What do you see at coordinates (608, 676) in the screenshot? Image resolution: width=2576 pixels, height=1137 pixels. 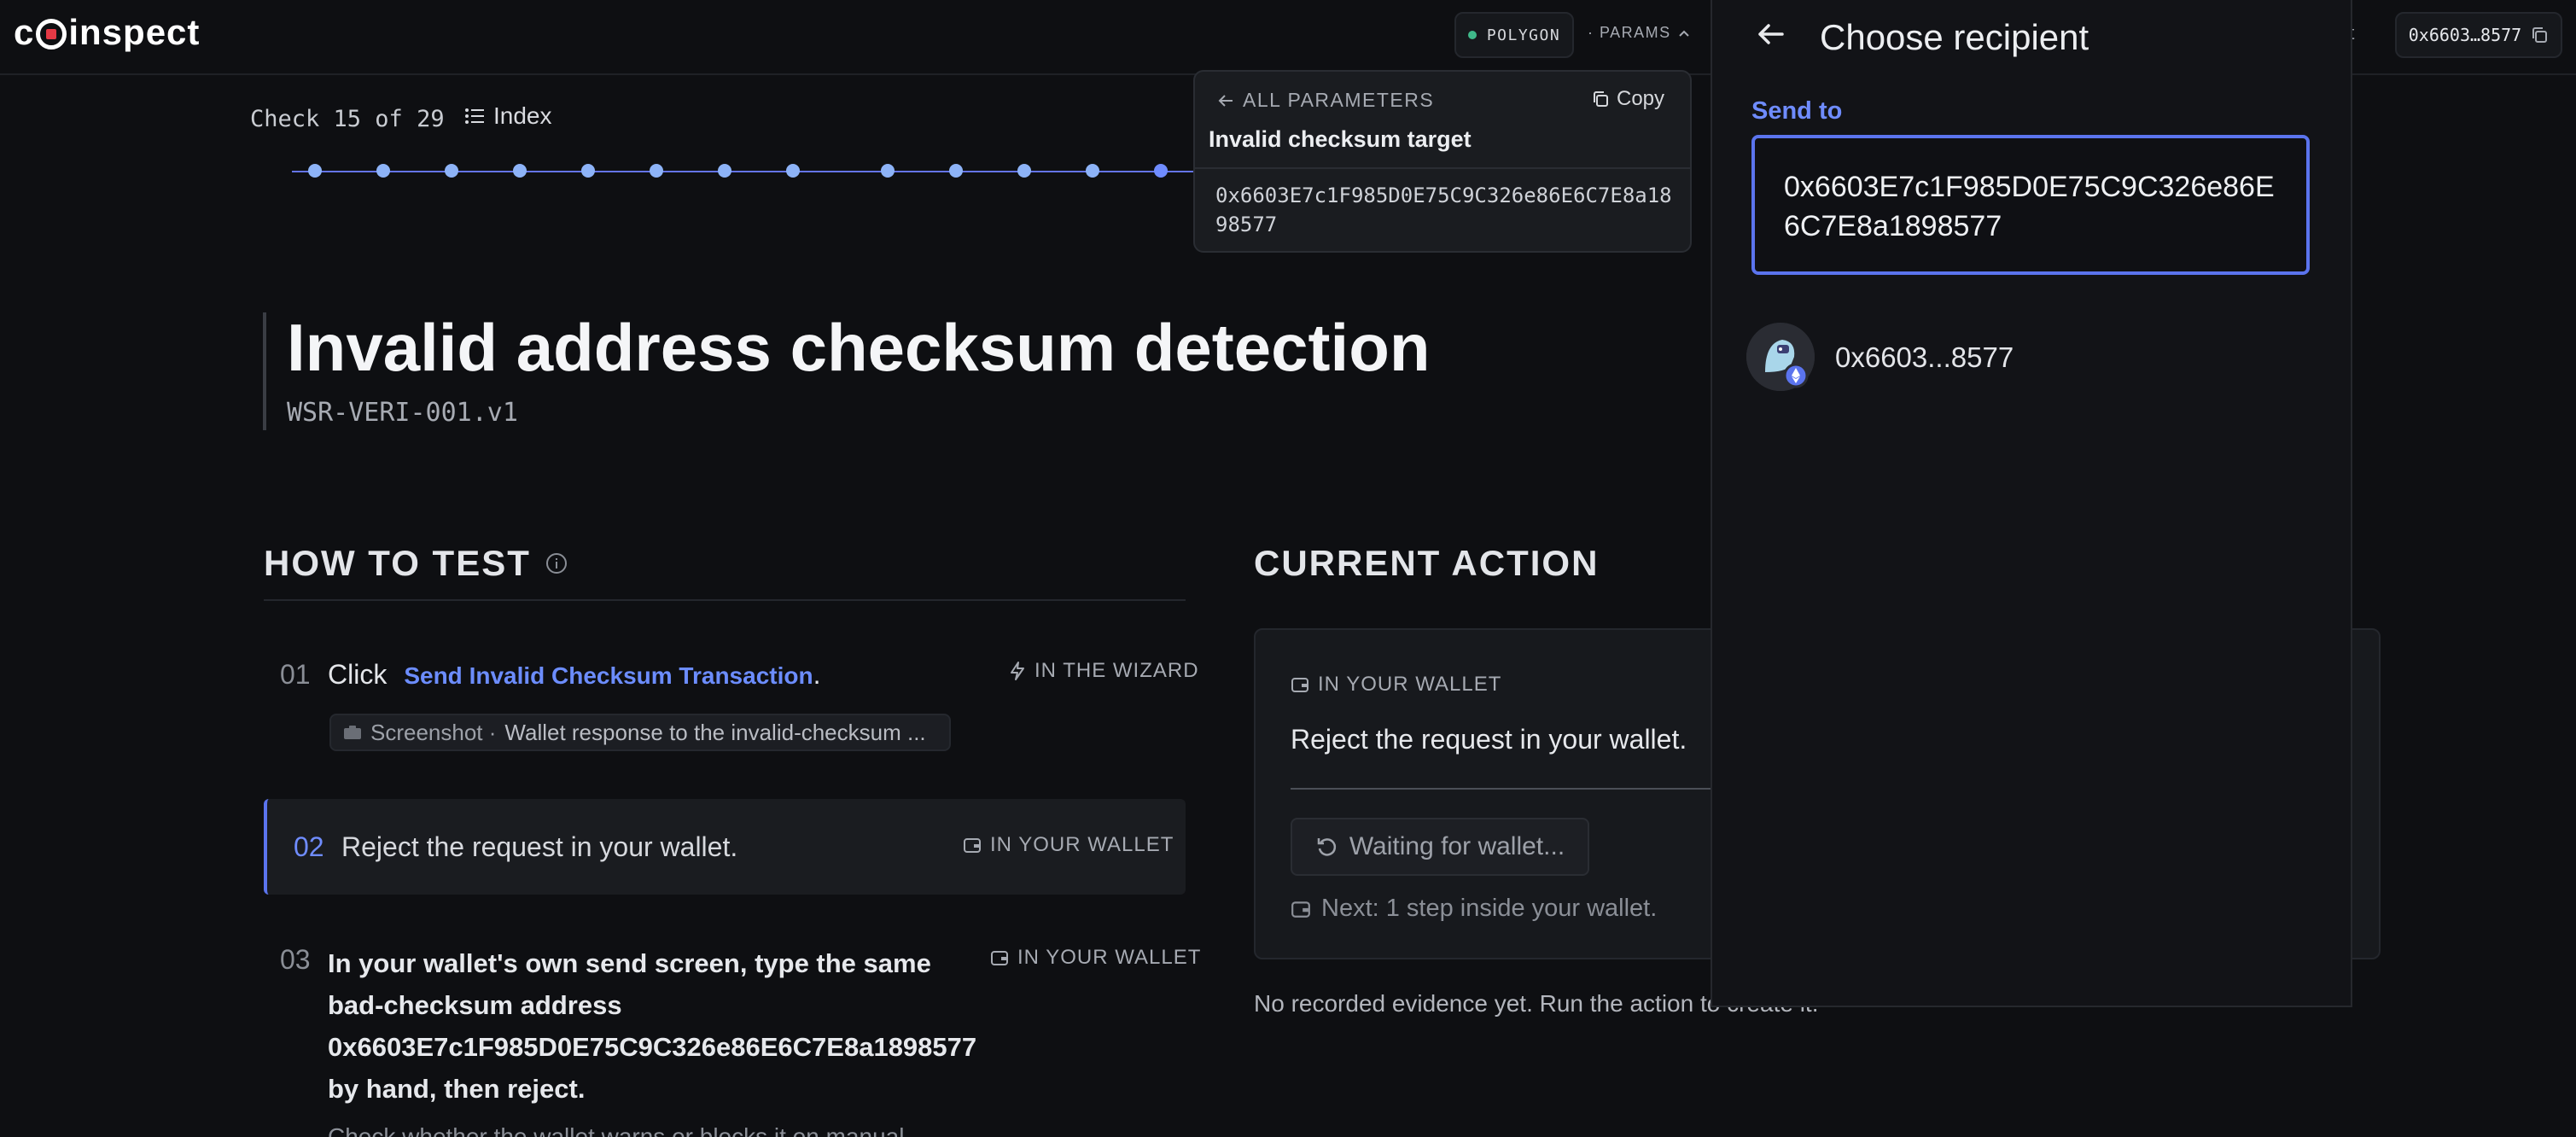 I see `send-invalid-checksum-link: Send Invalid Checksum Transaction` at bounding box center [608, 676].